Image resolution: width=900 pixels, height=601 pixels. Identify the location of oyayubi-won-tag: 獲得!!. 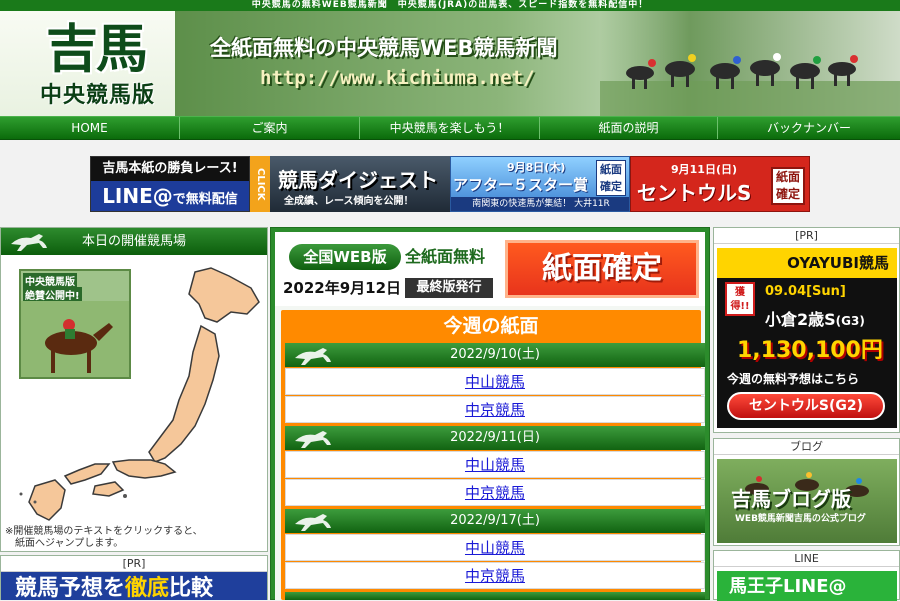
(740, 299).